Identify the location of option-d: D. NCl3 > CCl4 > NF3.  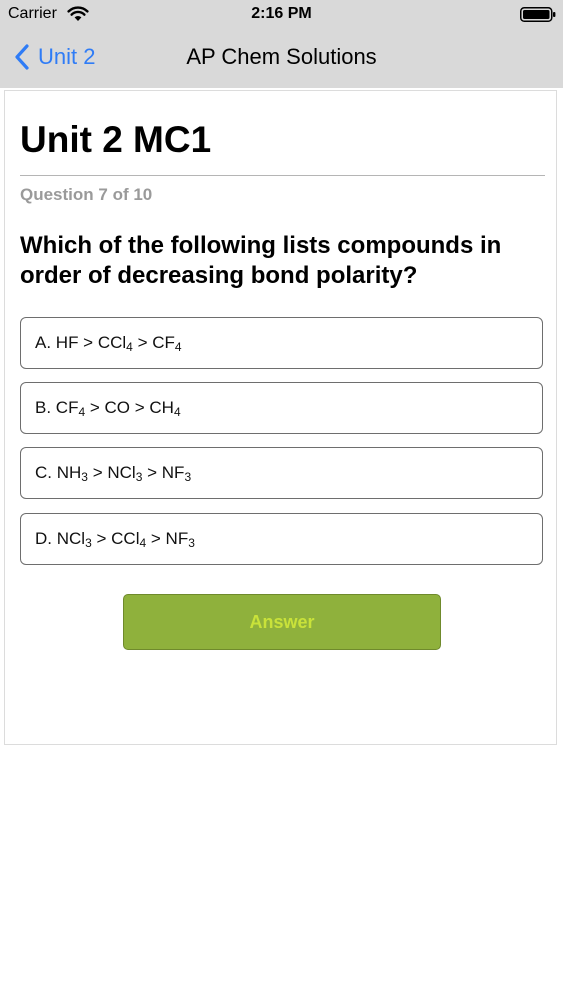
(281, 539).